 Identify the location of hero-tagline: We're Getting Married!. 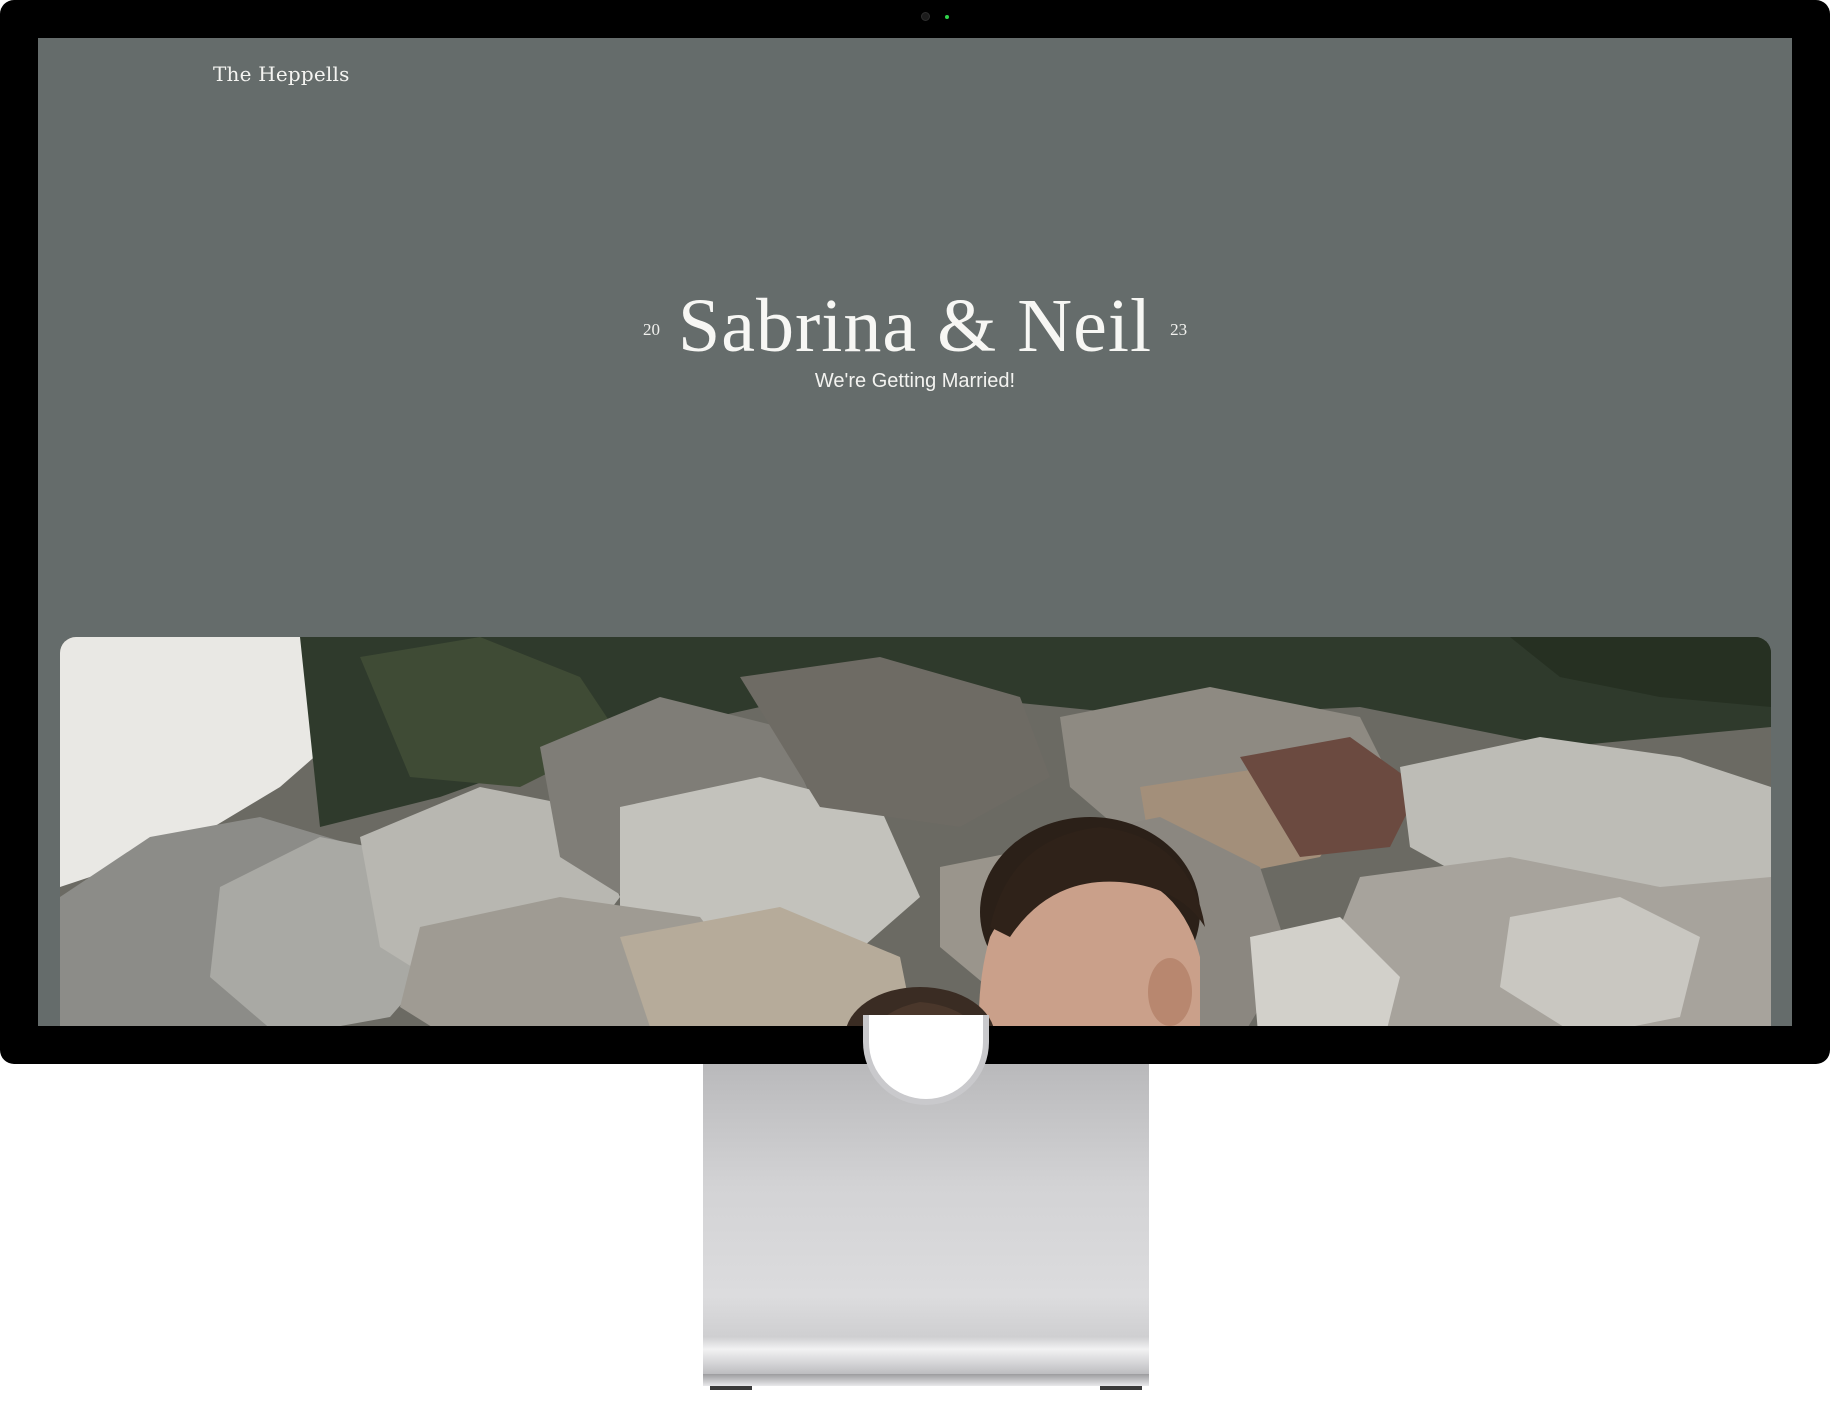
(915, 381).